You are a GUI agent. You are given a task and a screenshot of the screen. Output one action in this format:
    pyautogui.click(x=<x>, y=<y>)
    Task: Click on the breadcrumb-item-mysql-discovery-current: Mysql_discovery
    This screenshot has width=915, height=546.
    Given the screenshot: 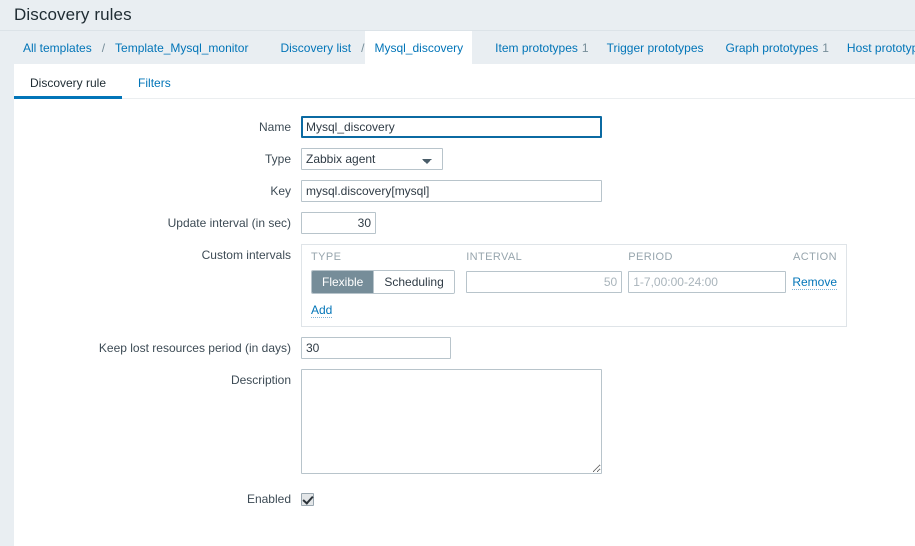 What is the action you would take?
    pyautogui.click(x=419, y=47)
    